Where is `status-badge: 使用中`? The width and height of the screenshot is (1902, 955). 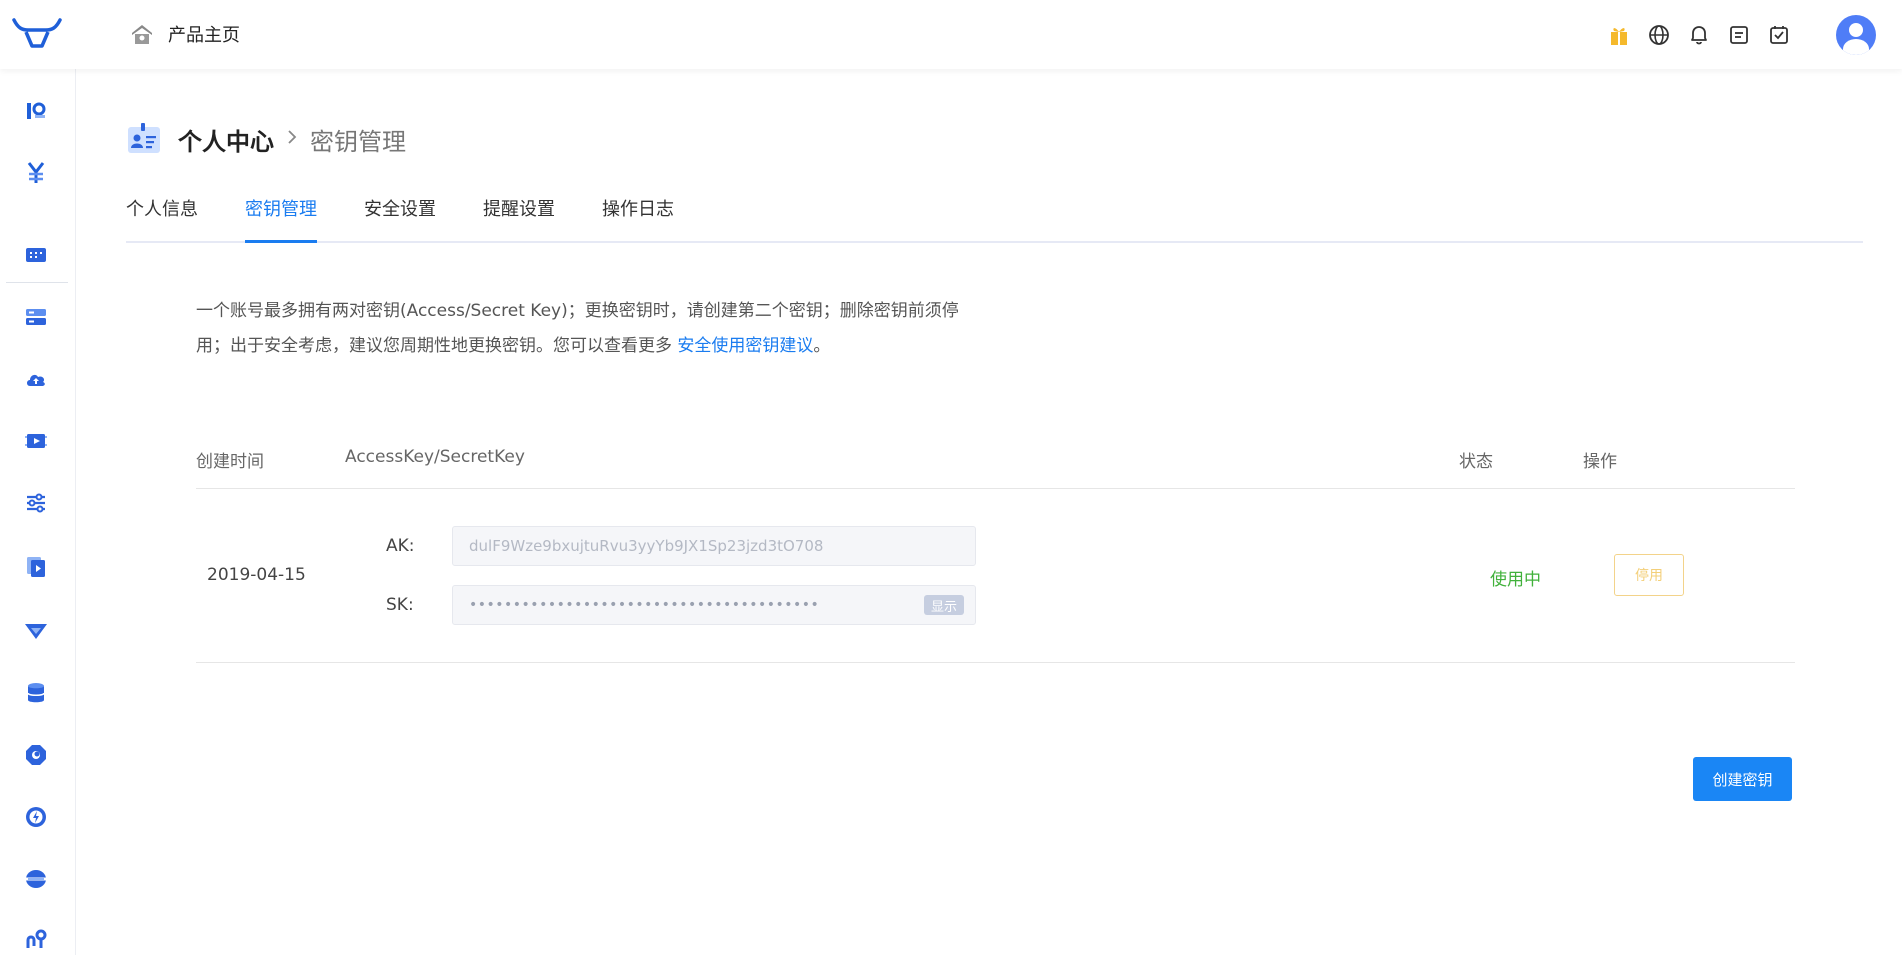 status-badge: 使用中 is located at coordinates (1515, 580).